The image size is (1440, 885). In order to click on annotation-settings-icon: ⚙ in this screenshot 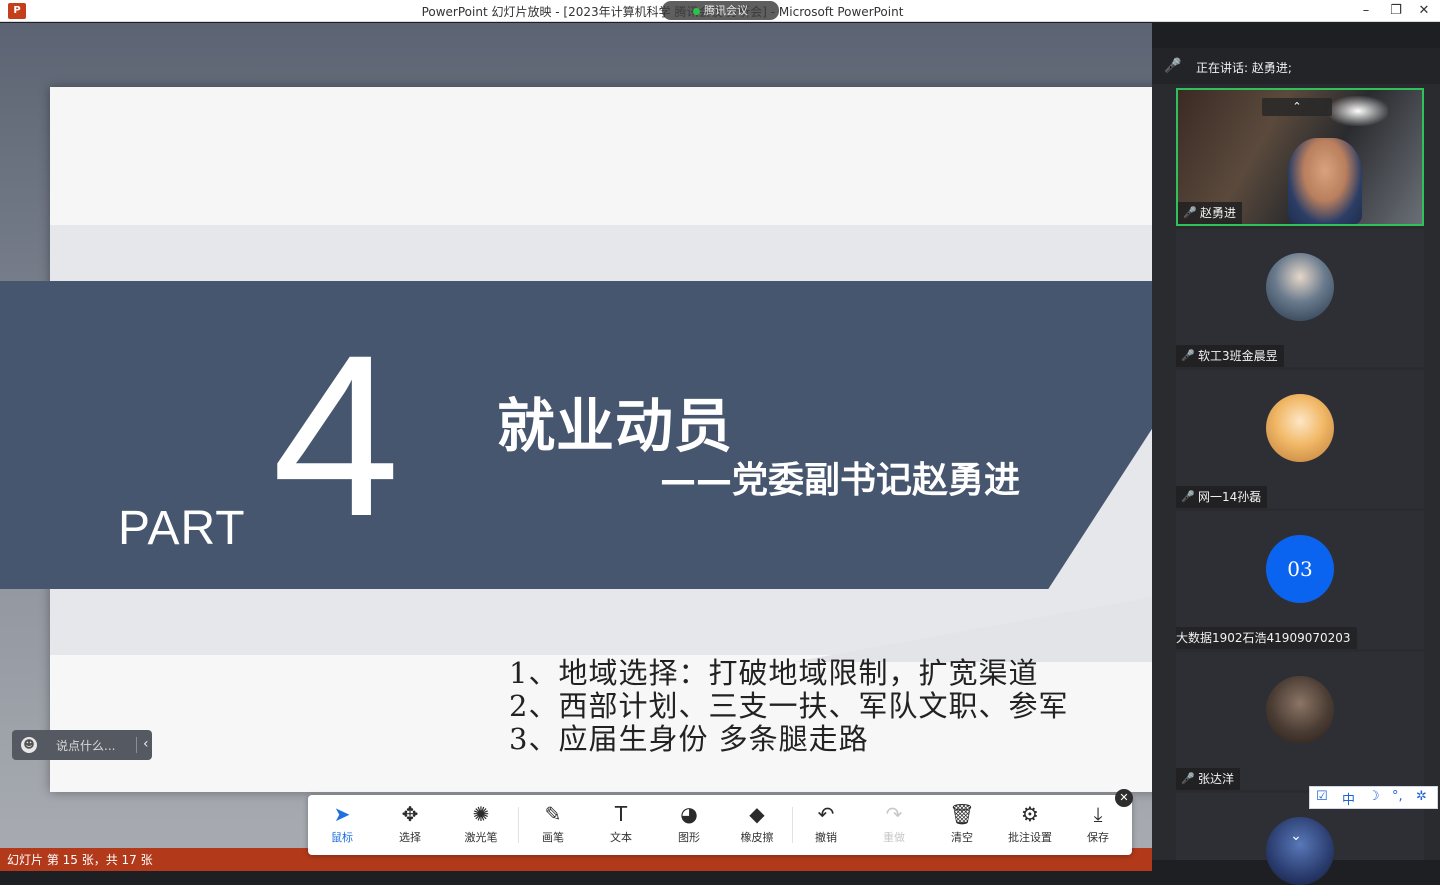, I will do `click(1030, 814)`.